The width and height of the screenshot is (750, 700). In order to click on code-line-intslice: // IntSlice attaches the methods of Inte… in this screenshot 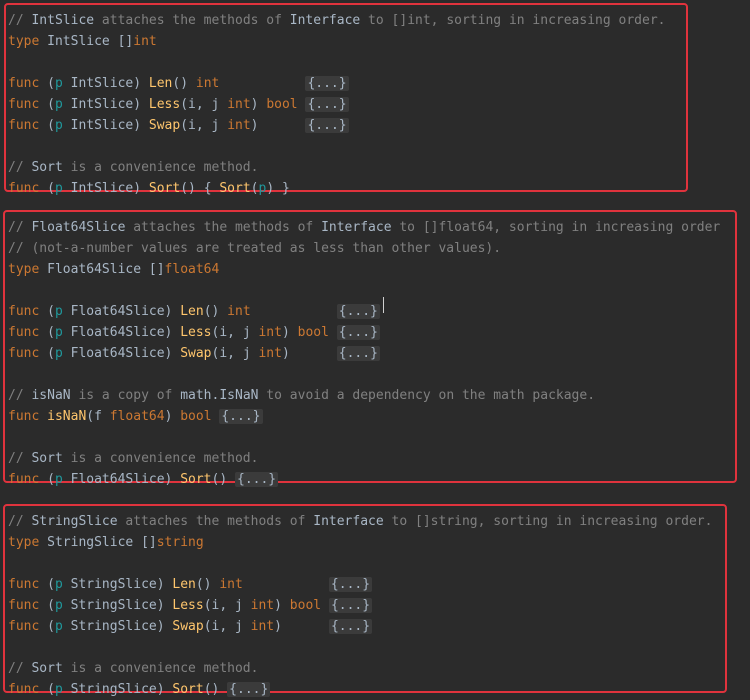, I will do `click(336, 20)`.